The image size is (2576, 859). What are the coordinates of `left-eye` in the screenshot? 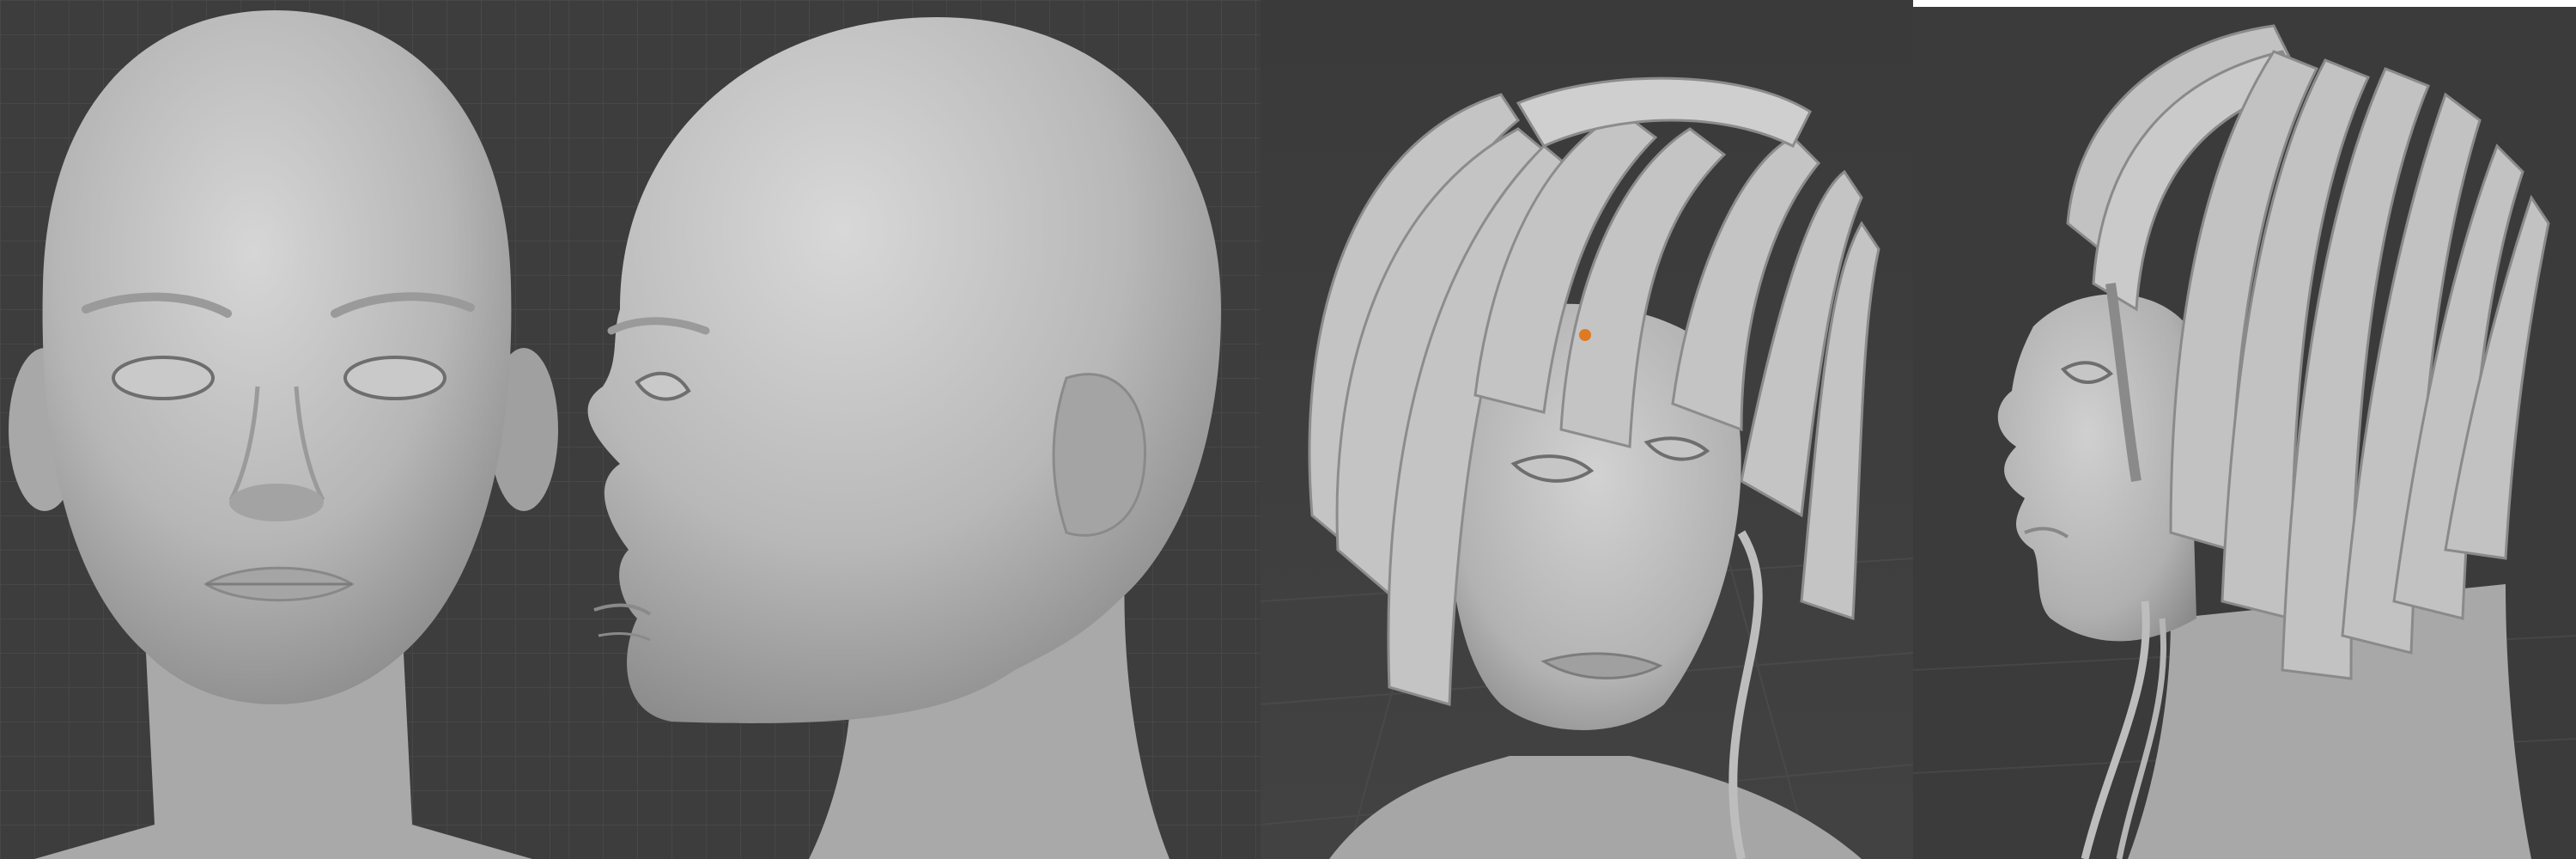 It's located at (164, 378).